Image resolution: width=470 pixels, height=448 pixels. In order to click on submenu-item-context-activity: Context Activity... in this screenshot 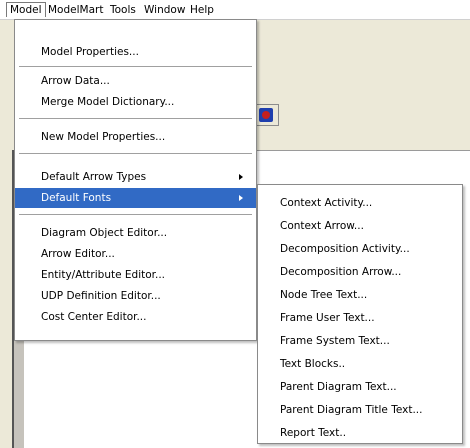, I will do `click(360, 203)`.